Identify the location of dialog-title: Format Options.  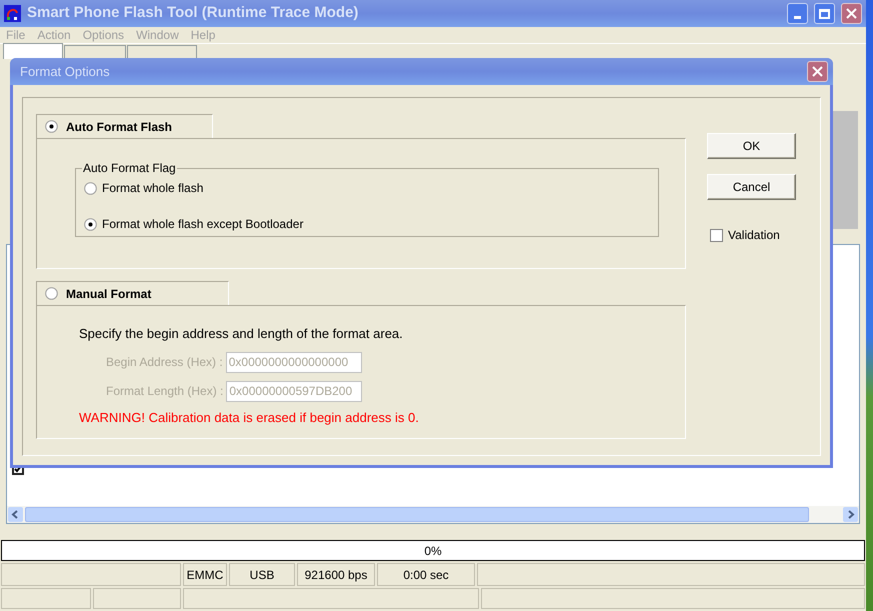
(65, 71).